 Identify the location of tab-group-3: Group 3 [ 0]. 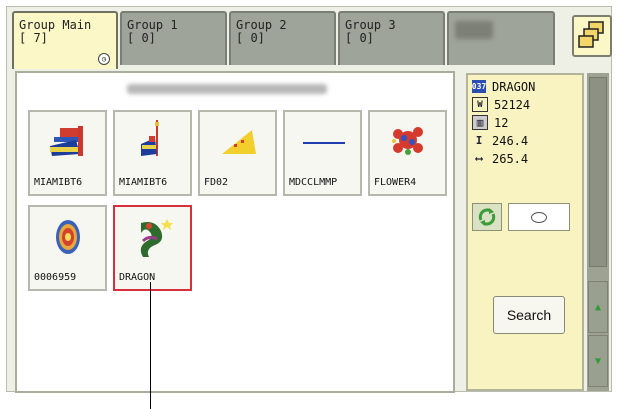
(391, 38).